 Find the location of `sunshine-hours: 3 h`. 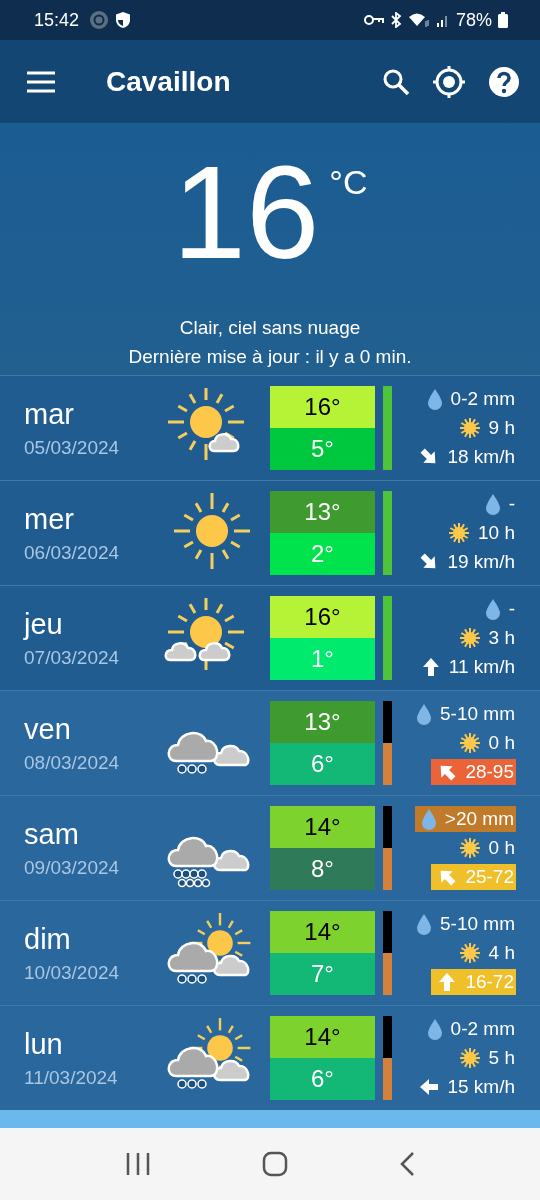

sunshine-hours: 3 h is located at coordinates (501, 638).